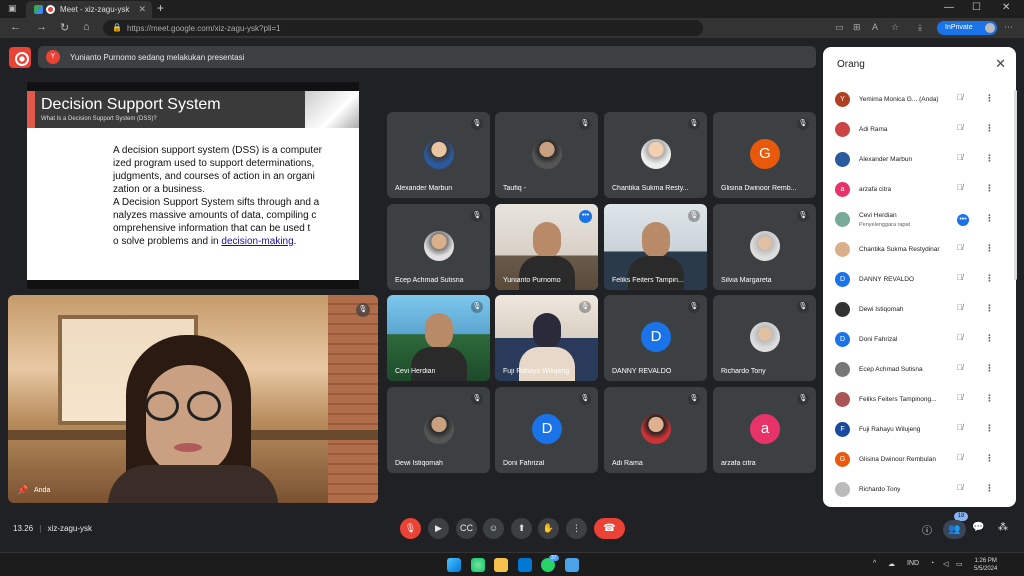 The height and width of the screenshot is (576, 1024). I want to click on camera-permission-icon: ▭, so click(839, 27).